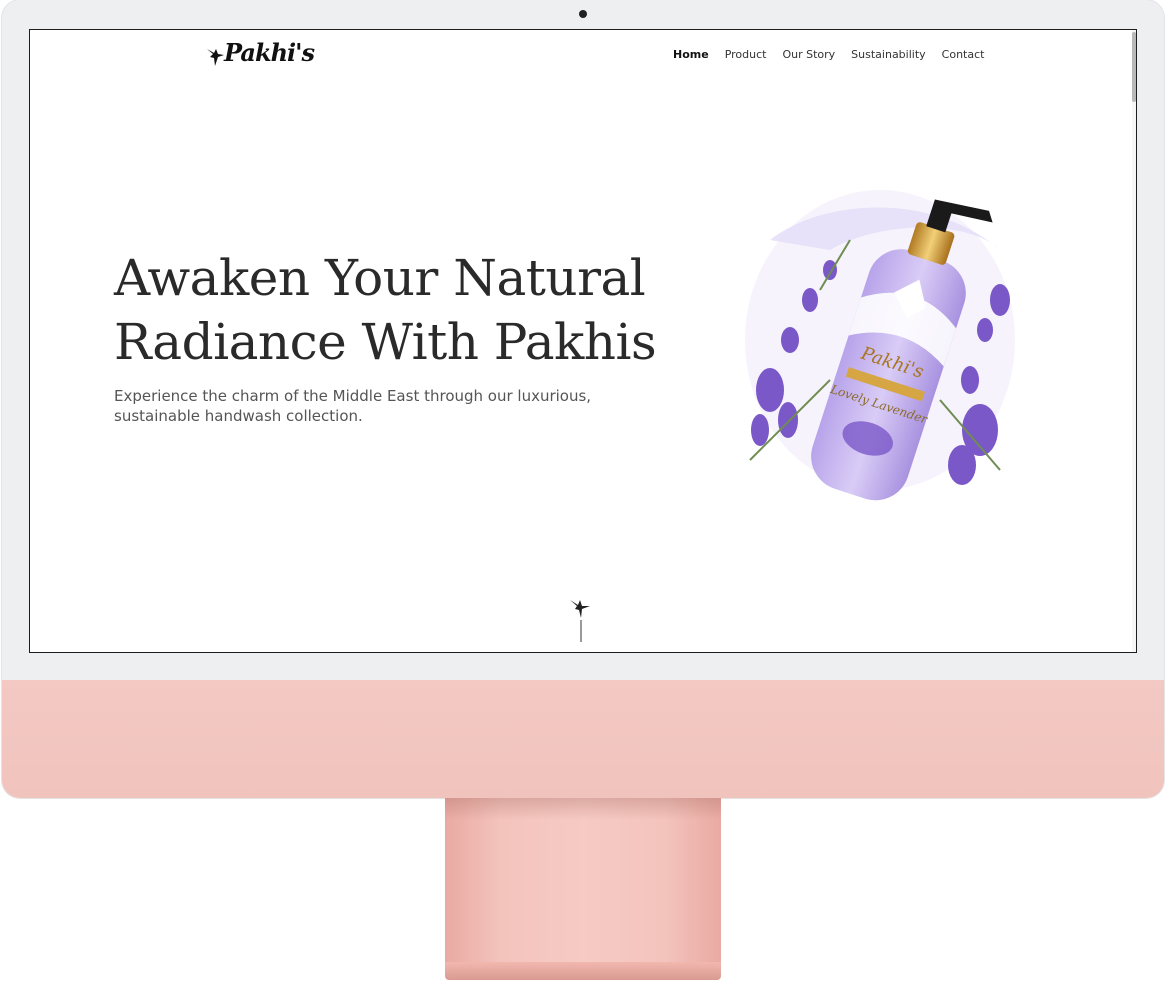 Image resolution: width=1166 pixels, height=984 pixels. Describe the element at coordinates (583, 739) in the screenshot. I see `monitor-chin` at that location.